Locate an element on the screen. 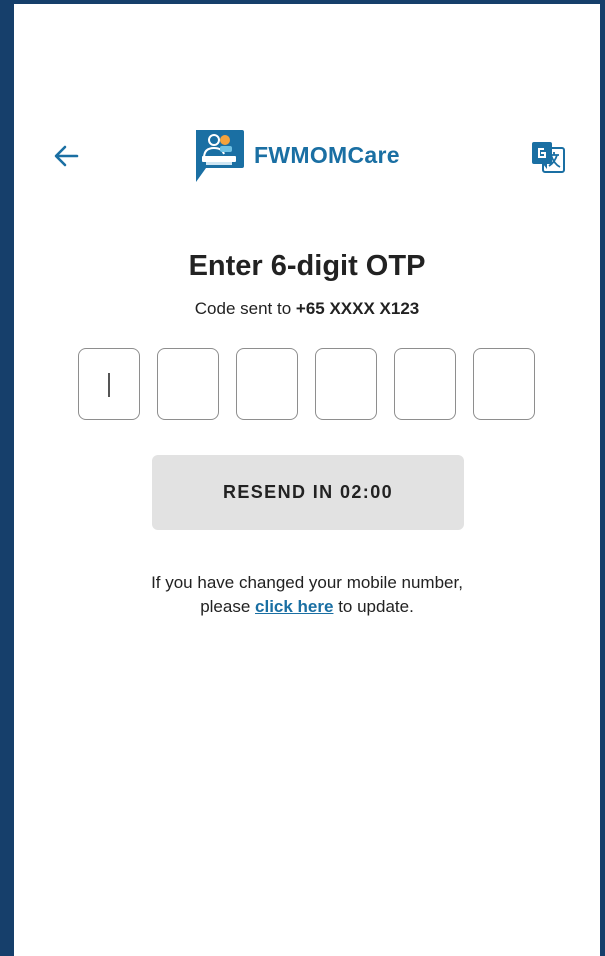 This screenshot has width=605, height=956. info-line-1: If you have changed your mobile number, is located at coordinates (307, 582).